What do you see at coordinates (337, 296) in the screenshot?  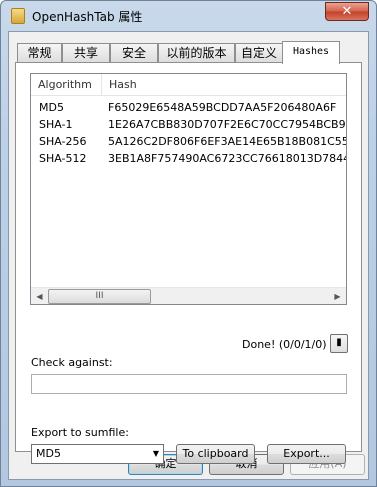 I see `scroll-right-icon: ▶` at bounding box center [337, 296].